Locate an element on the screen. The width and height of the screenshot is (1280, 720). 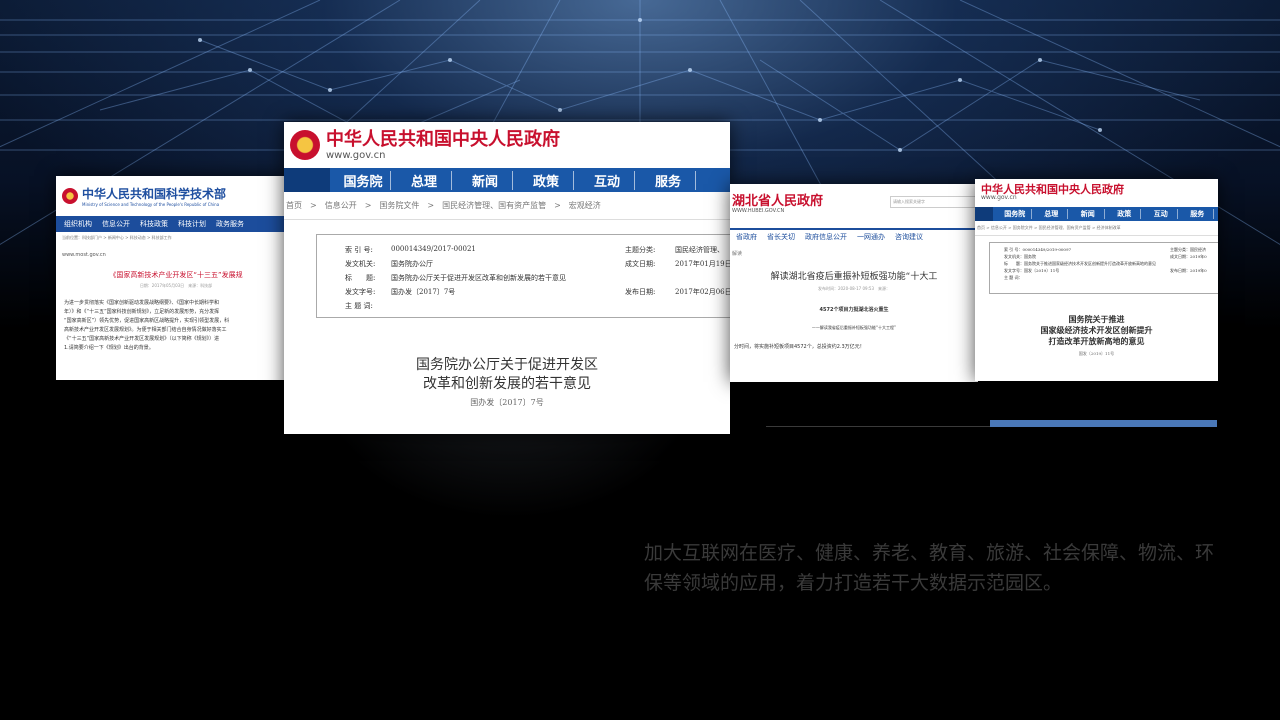
site-header: 湖北省人民政府 WWW.HUBEI.GOV.CN 请输入搜索关键字 is located at coordinates (854, 206).